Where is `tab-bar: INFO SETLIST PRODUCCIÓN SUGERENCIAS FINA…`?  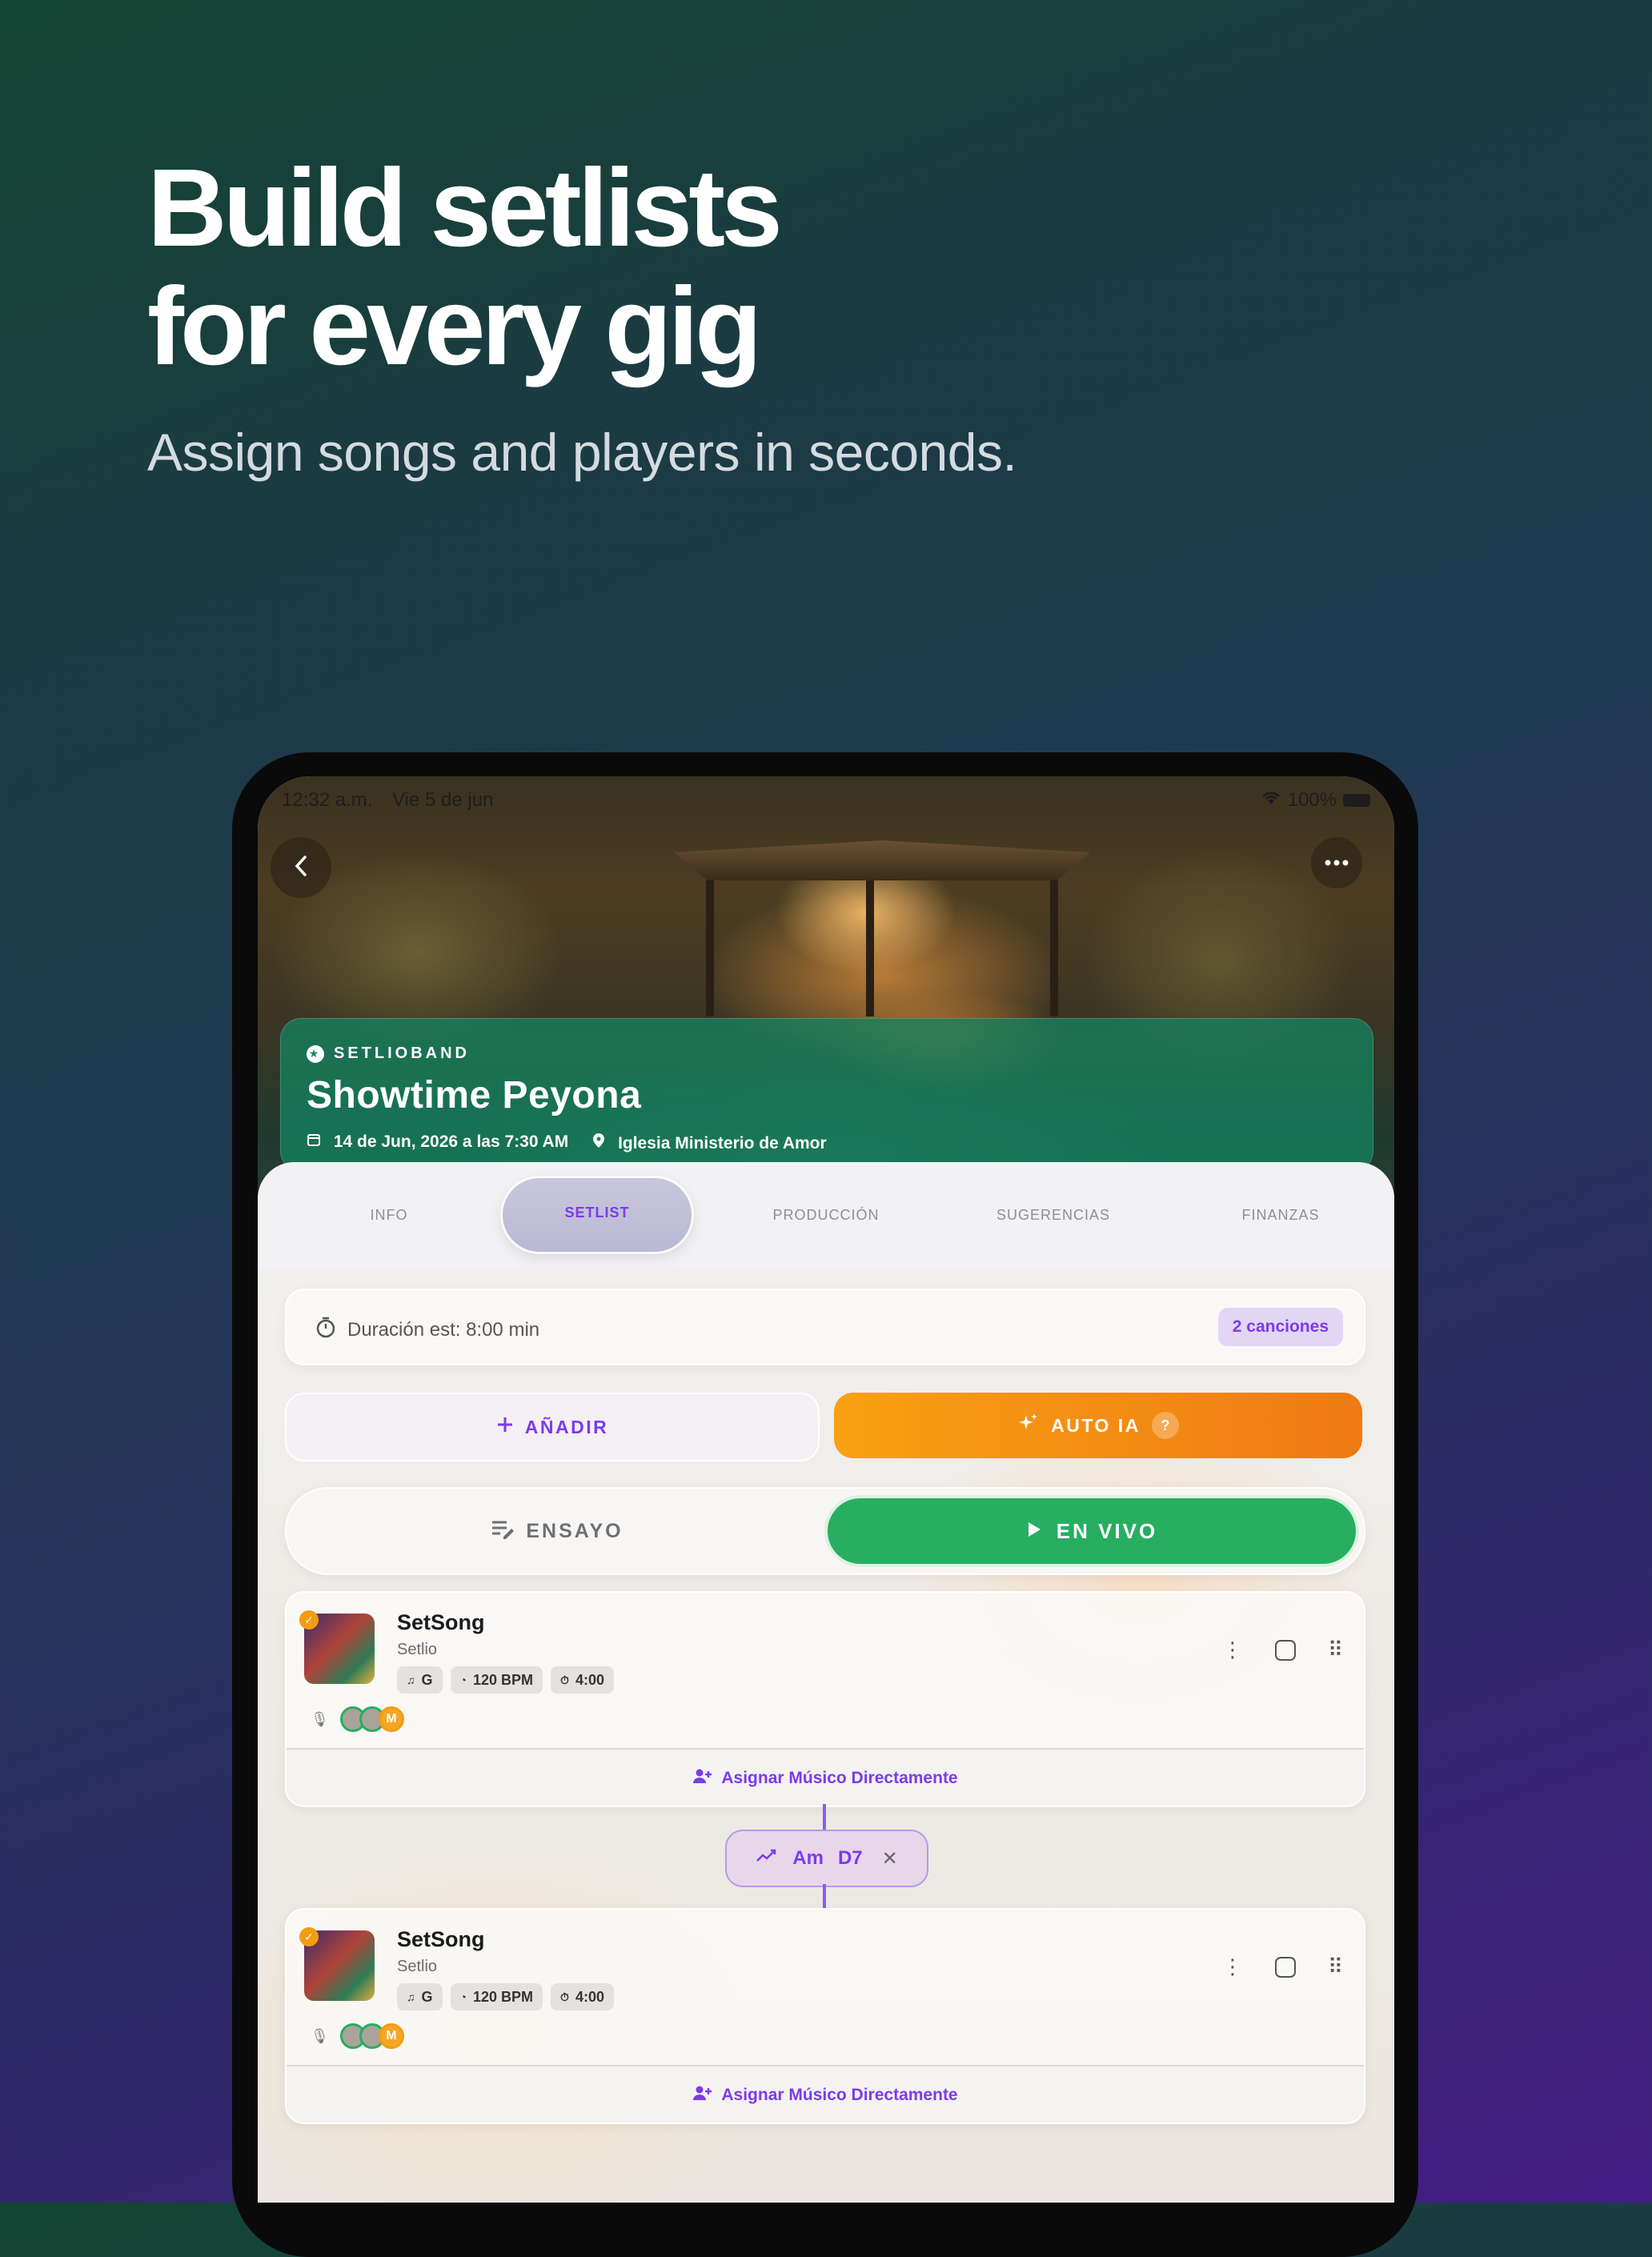 tab-bar: INFO SETLIST PRODUCCIÓN SUGERENCIAS FINA… is located at coordinates (826, 1215).